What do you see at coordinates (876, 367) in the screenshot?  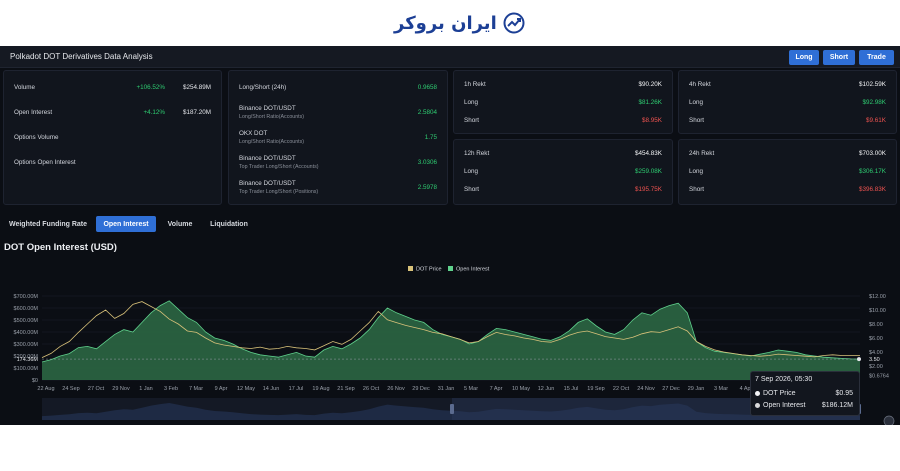 I see `y-right-tick: $2.00` at bounding box center [876, 367].